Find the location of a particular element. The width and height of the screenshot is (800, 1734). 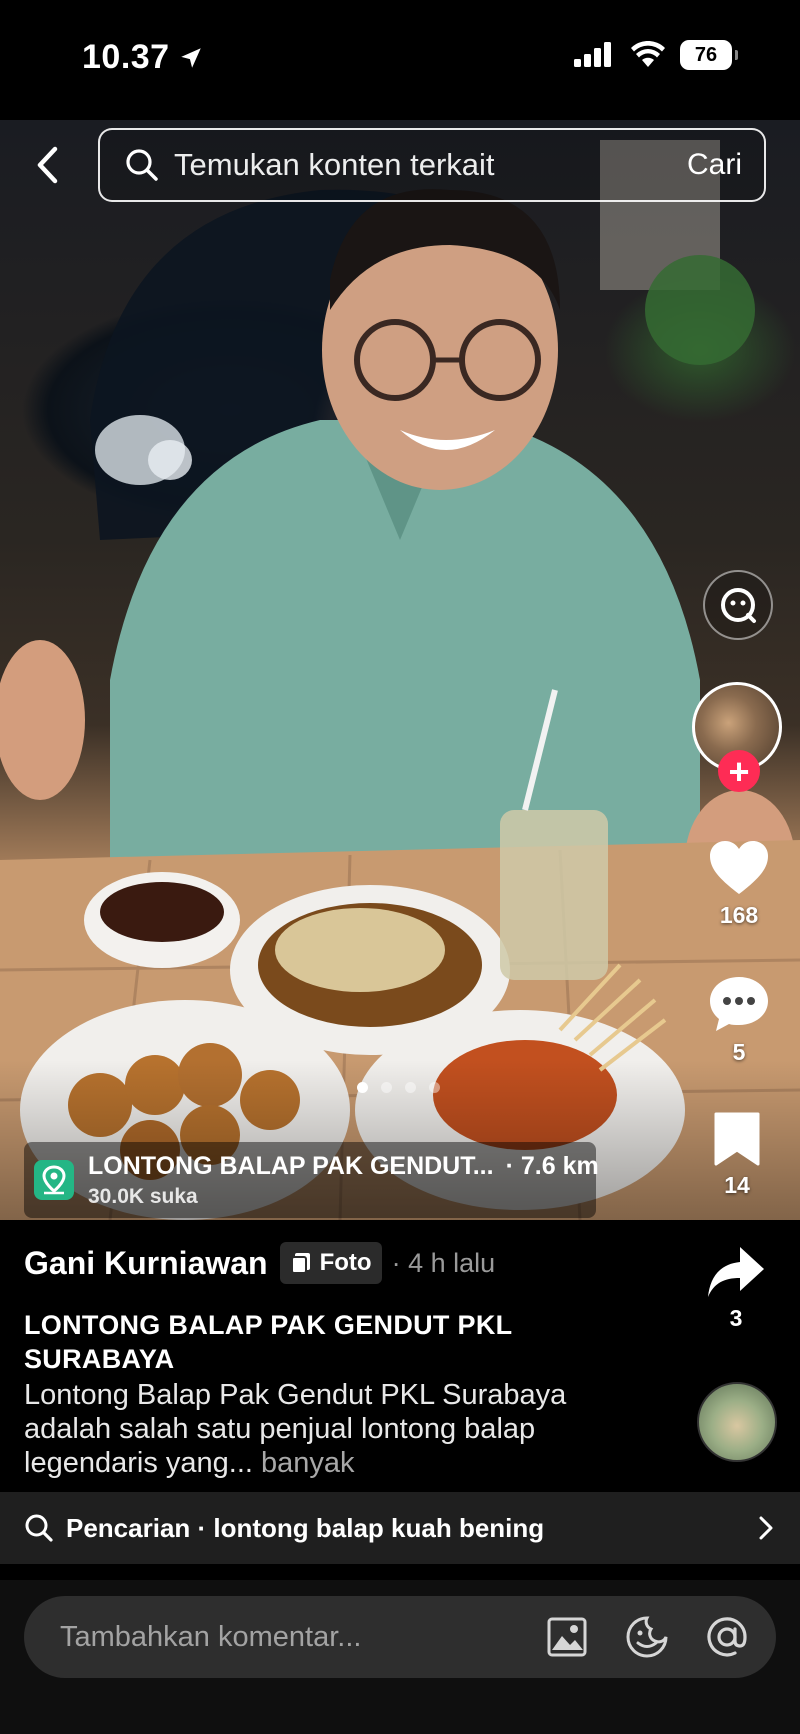

post-type-label: Foto is located at coordinates (345, 1262).